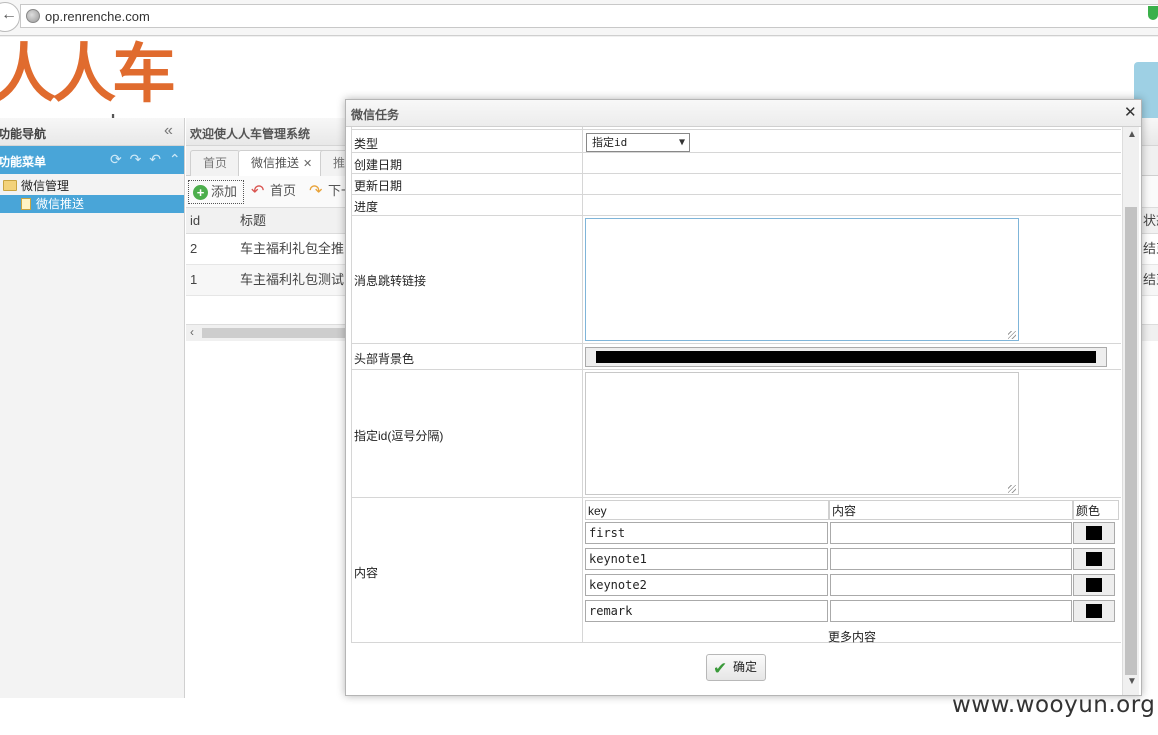 The image size is (1158, 735). Describe the element at coordinates (1132, 134) in the screenshot. I see `scroll-up-icon: ▲` at that location.